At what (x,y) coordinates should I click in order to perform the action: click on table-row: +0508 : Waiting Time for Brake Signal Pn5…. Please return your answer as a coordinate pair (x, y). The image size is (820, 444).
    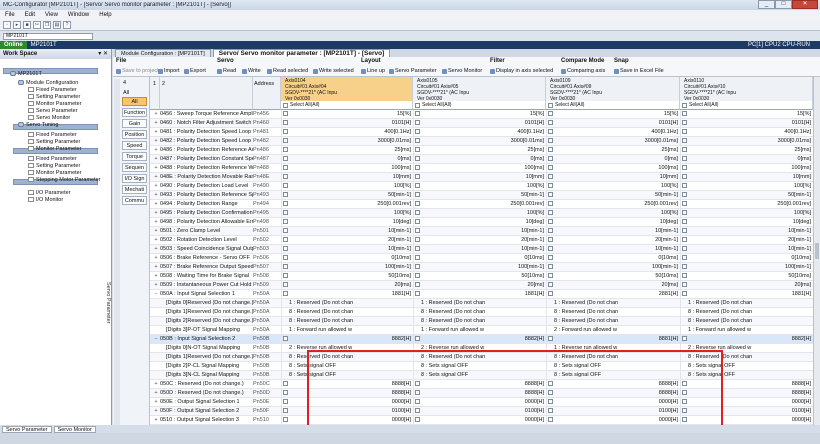
    Looking at the image, I should click on (481, 276).